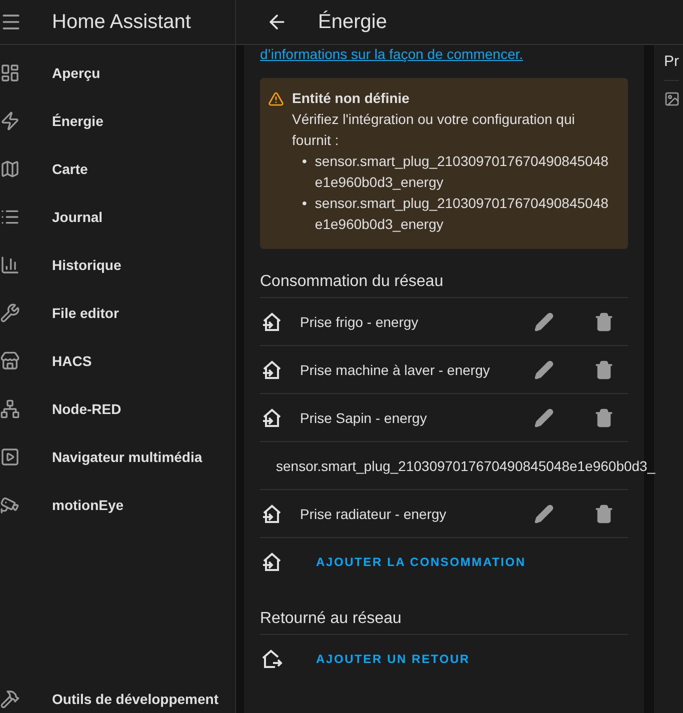  Describe the element at coordinates (117, 121) in the screenshot. I see `sidebar-item: Énergie` at that location.